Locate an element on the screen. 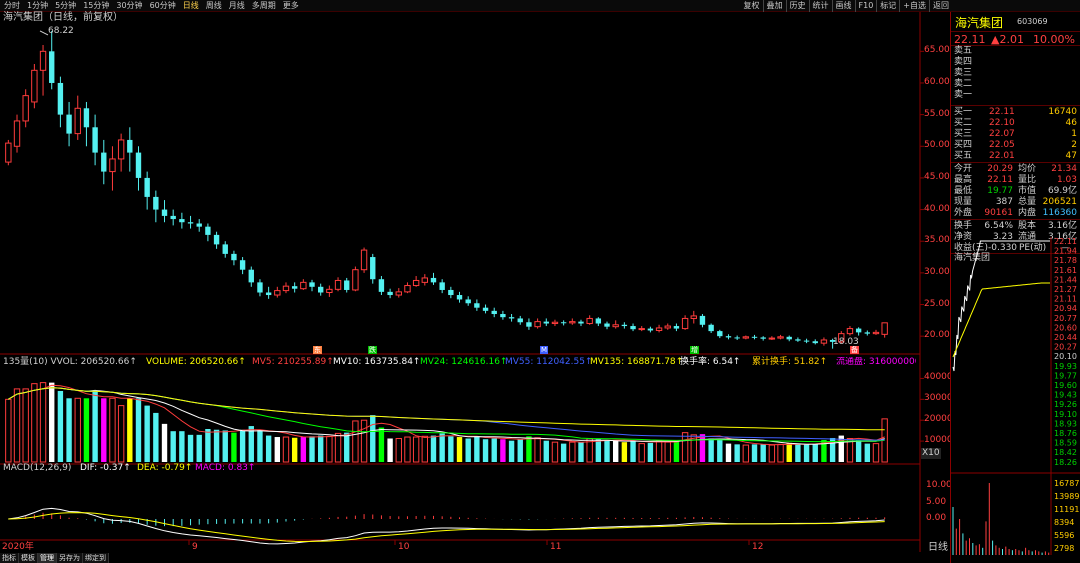 The width and height of the screenshot is (1080, 563). stat-val-a-4: 90161 is located at coordinates (998, 213).